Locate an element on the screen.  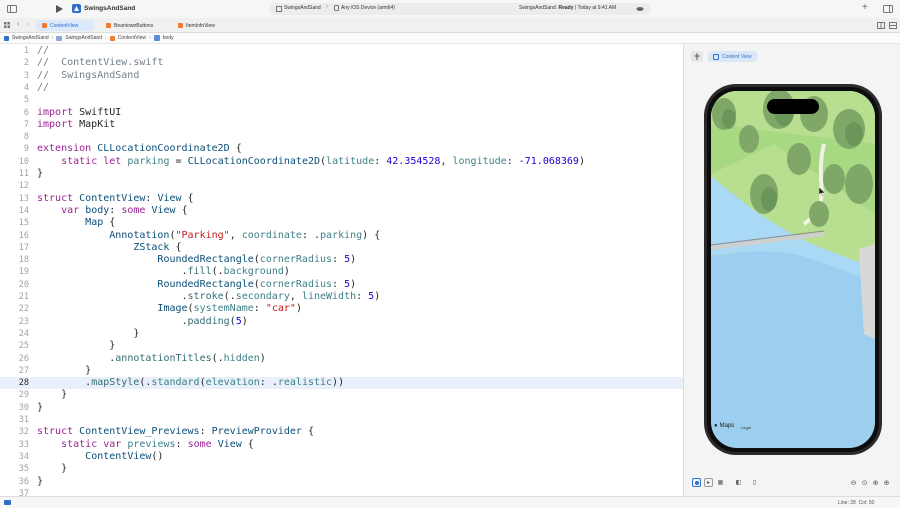
code-token: // ContentView.swift is located at coordinates (100, 63).